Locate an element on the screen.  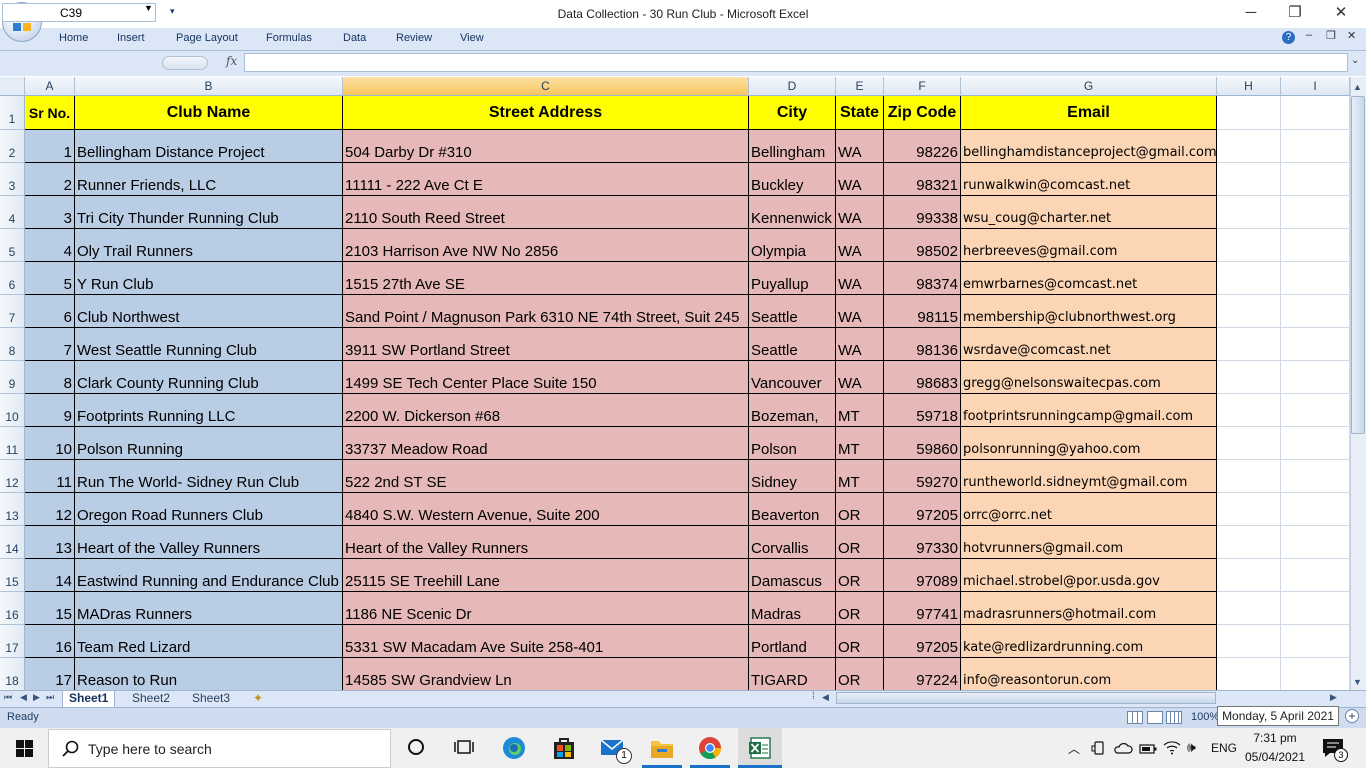
cell-city: Vancouver is located at coordinates (792, 377).